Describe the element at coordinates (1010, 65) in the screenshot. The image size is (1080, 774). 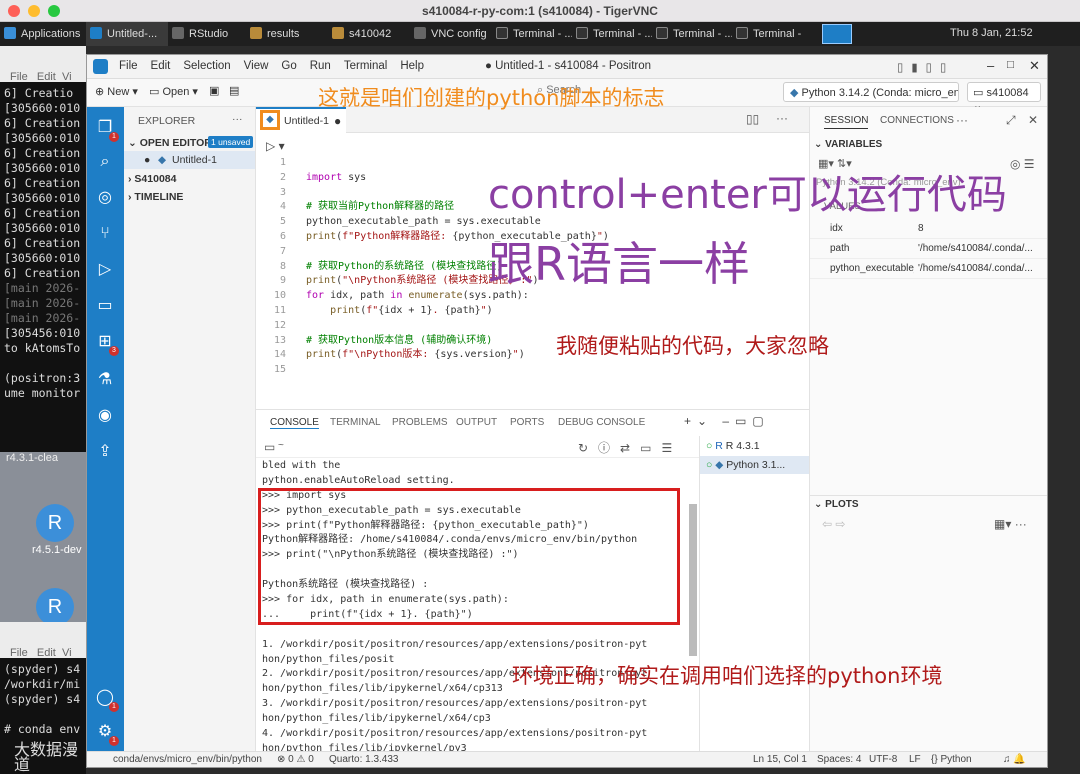
I see `maximize-icon: □` at that location.